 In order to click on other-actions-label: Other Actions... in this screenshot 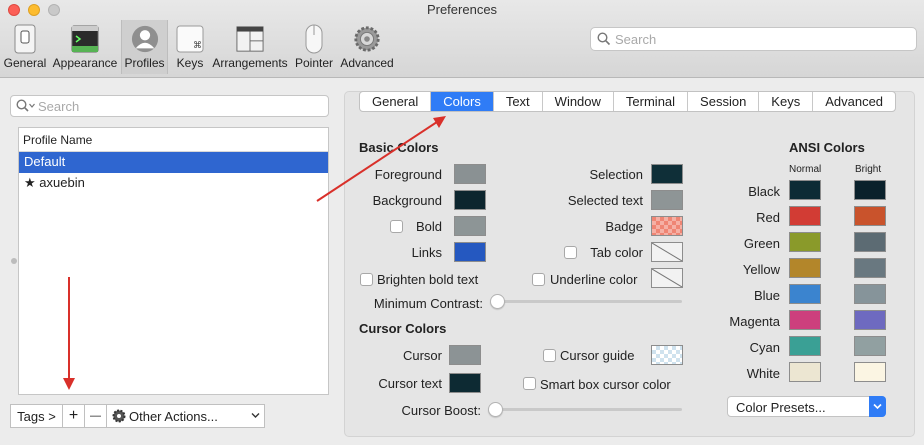, I will do `click(173, 416)`.